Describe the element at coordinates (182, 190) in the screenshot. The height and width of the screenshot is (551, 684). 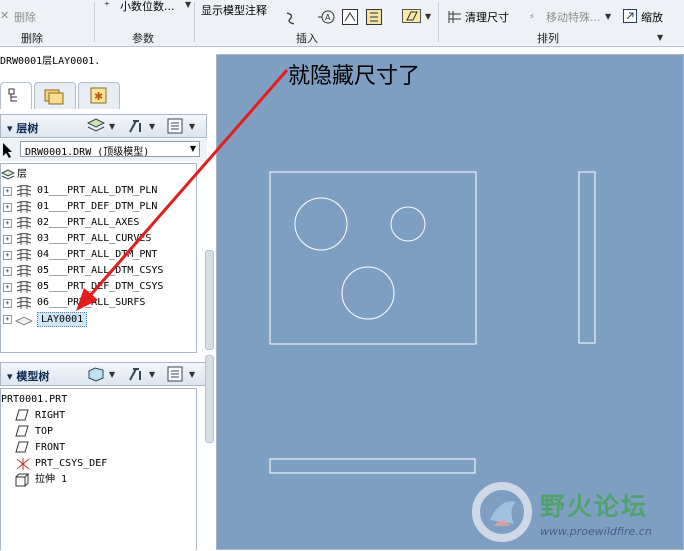
I see `annotation-arrow` at that location.